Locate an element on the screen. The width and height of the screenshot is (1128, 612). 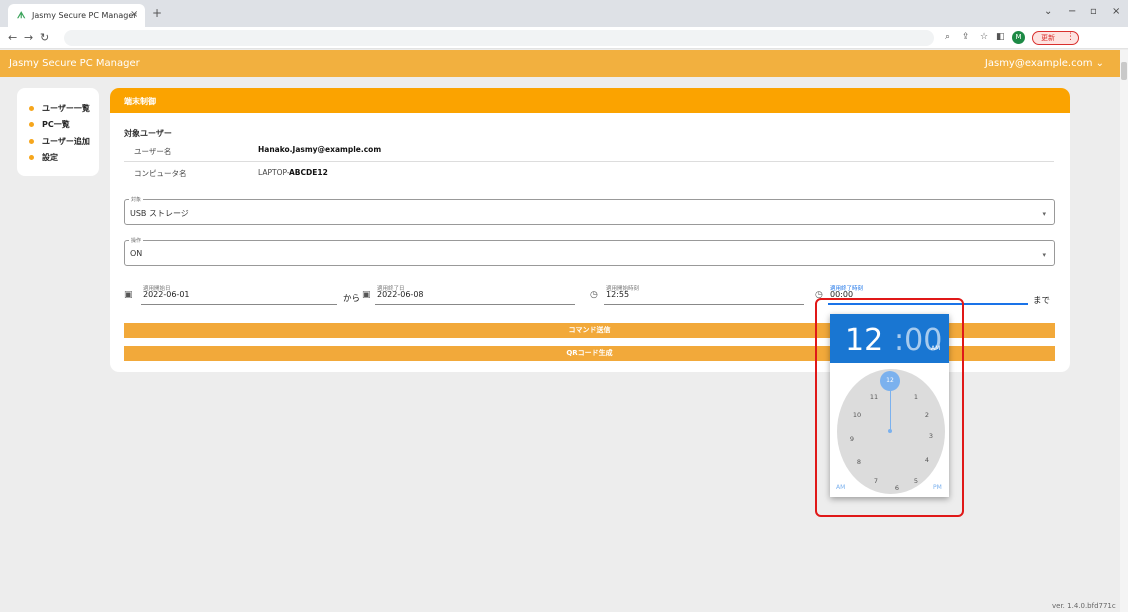
card-title: 端末制御 is located at coordinates (140, 101).